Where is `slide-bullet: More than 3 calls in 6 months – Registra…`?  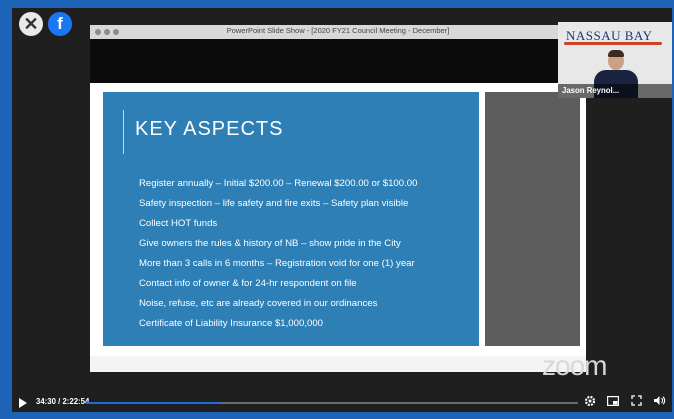 slide-bullet: More than 3 calls in 6 months – Registra… is located at coordinates (277, 263).